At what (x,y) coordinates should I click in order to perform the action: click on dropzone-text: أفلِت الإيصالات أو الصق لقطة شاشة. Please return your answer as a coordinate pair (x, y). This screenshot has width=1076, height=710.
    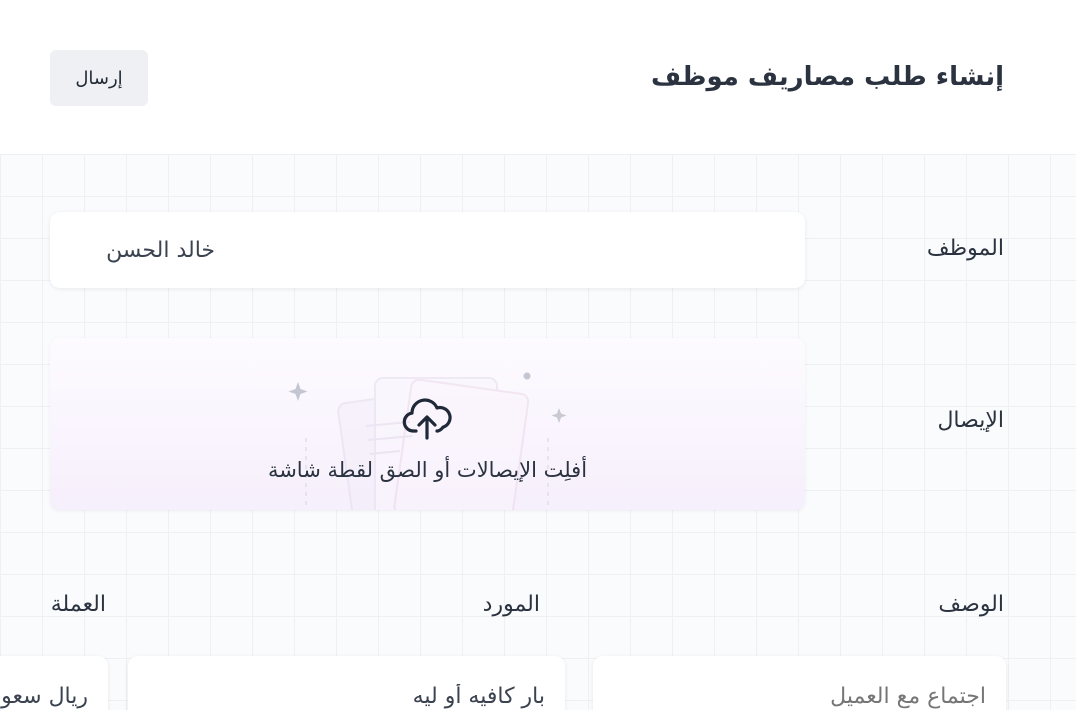
    Looking at the image, I should click on (427, 470).